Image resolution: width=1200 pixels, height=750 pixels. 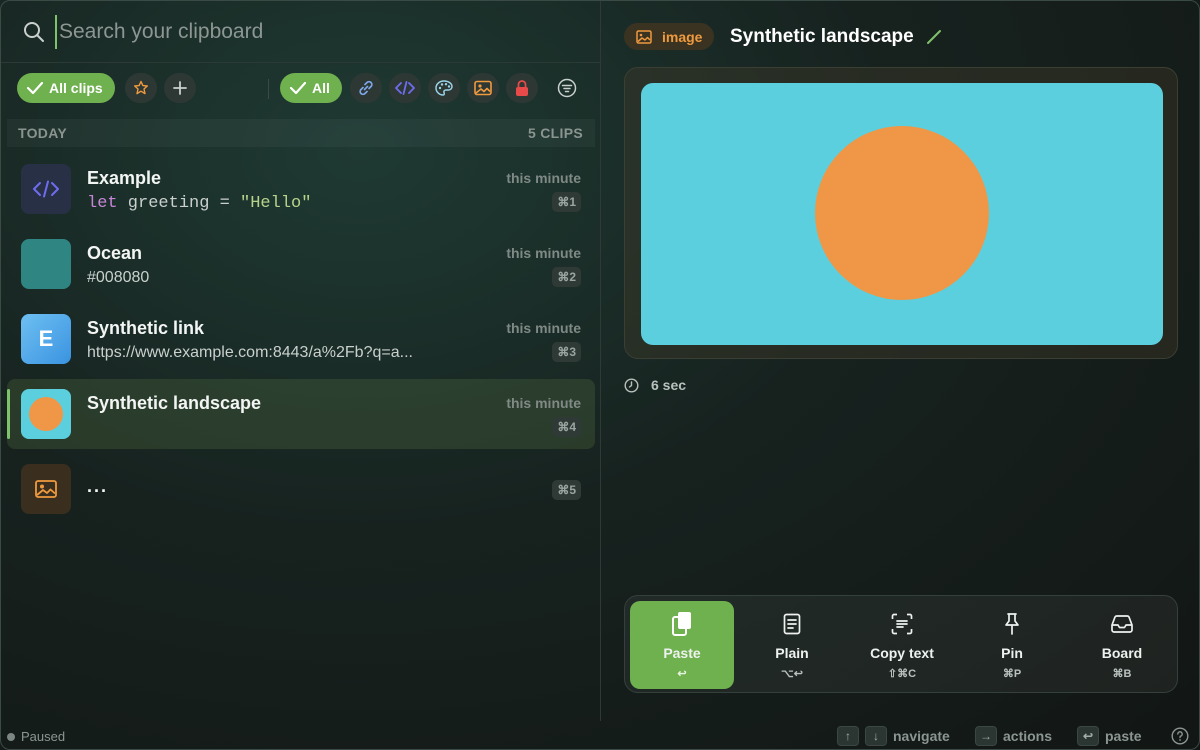 I want to click on passwords-filter-button, so click(x=522, y=88).